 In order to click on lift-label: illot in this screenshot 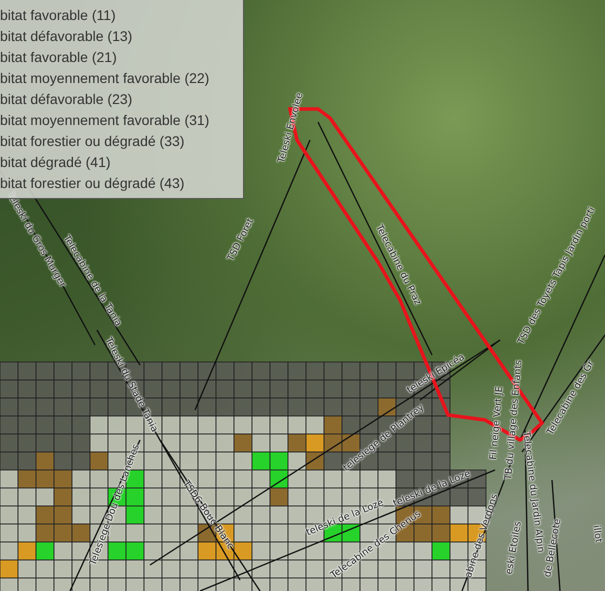, I will do `click(597, 534)`.